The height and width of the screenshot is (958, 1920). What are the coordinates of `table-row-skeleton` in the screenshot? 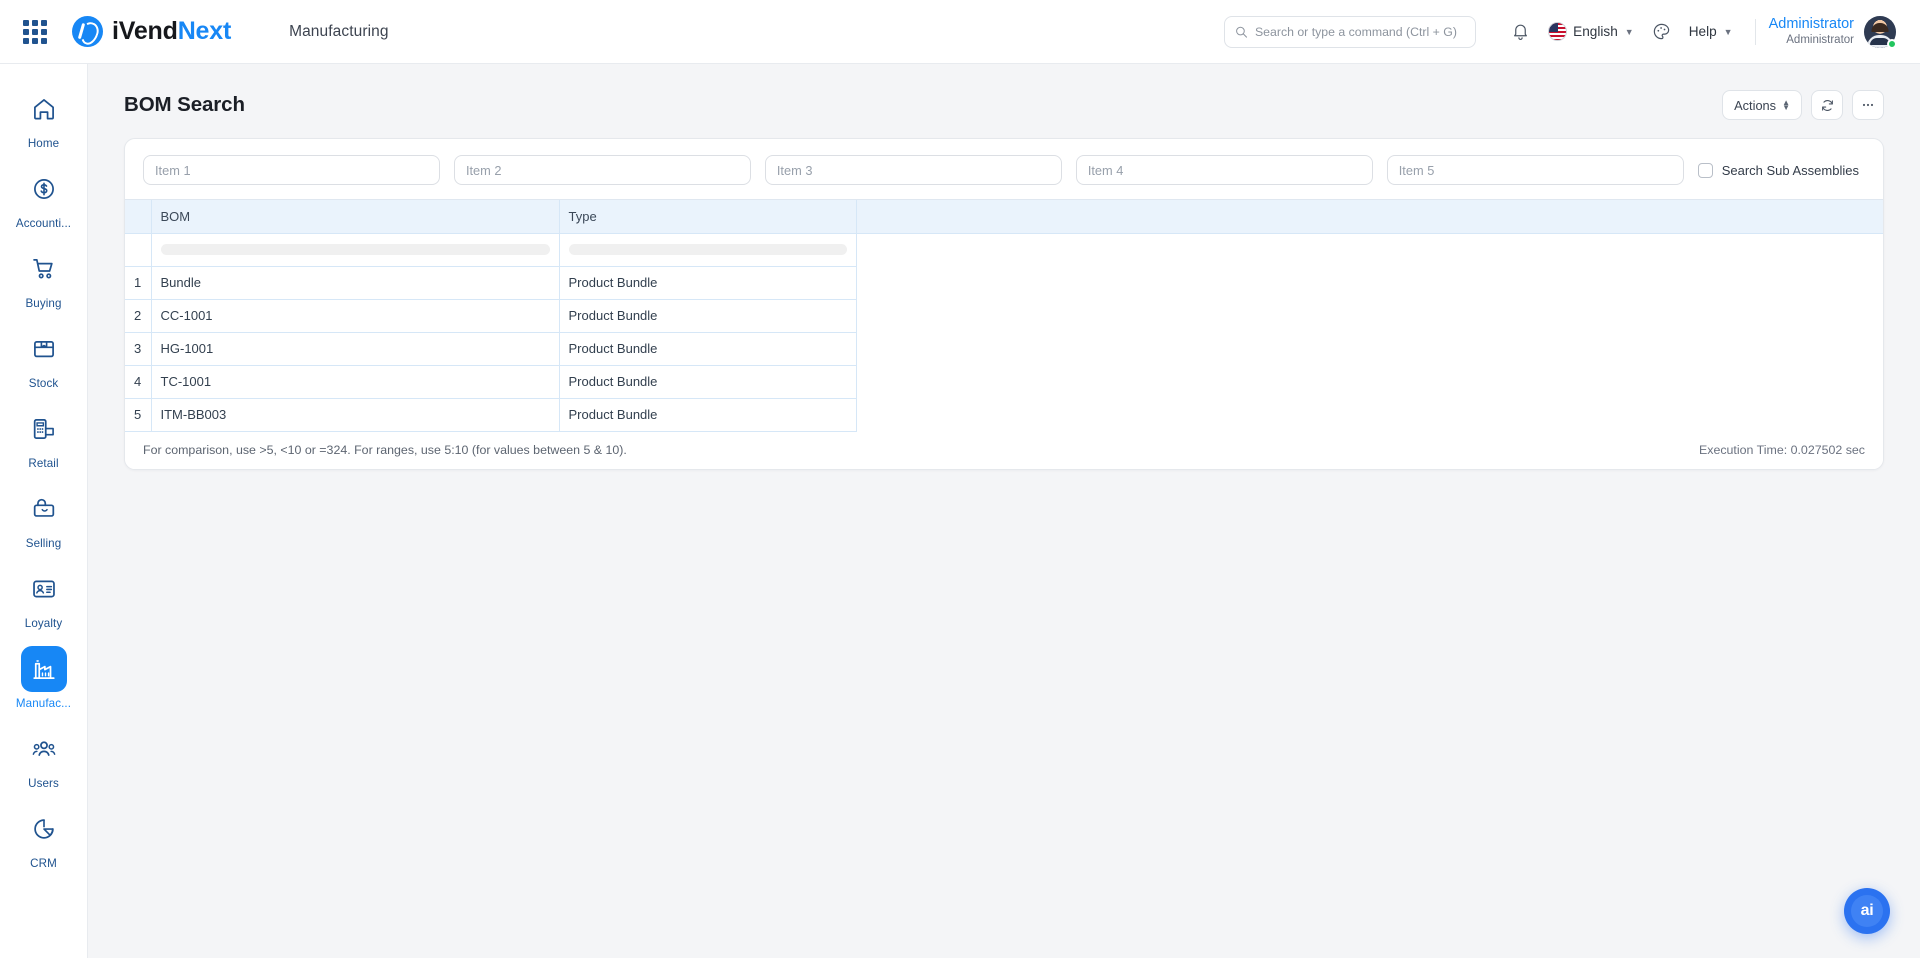 It's located at (1004, 250).